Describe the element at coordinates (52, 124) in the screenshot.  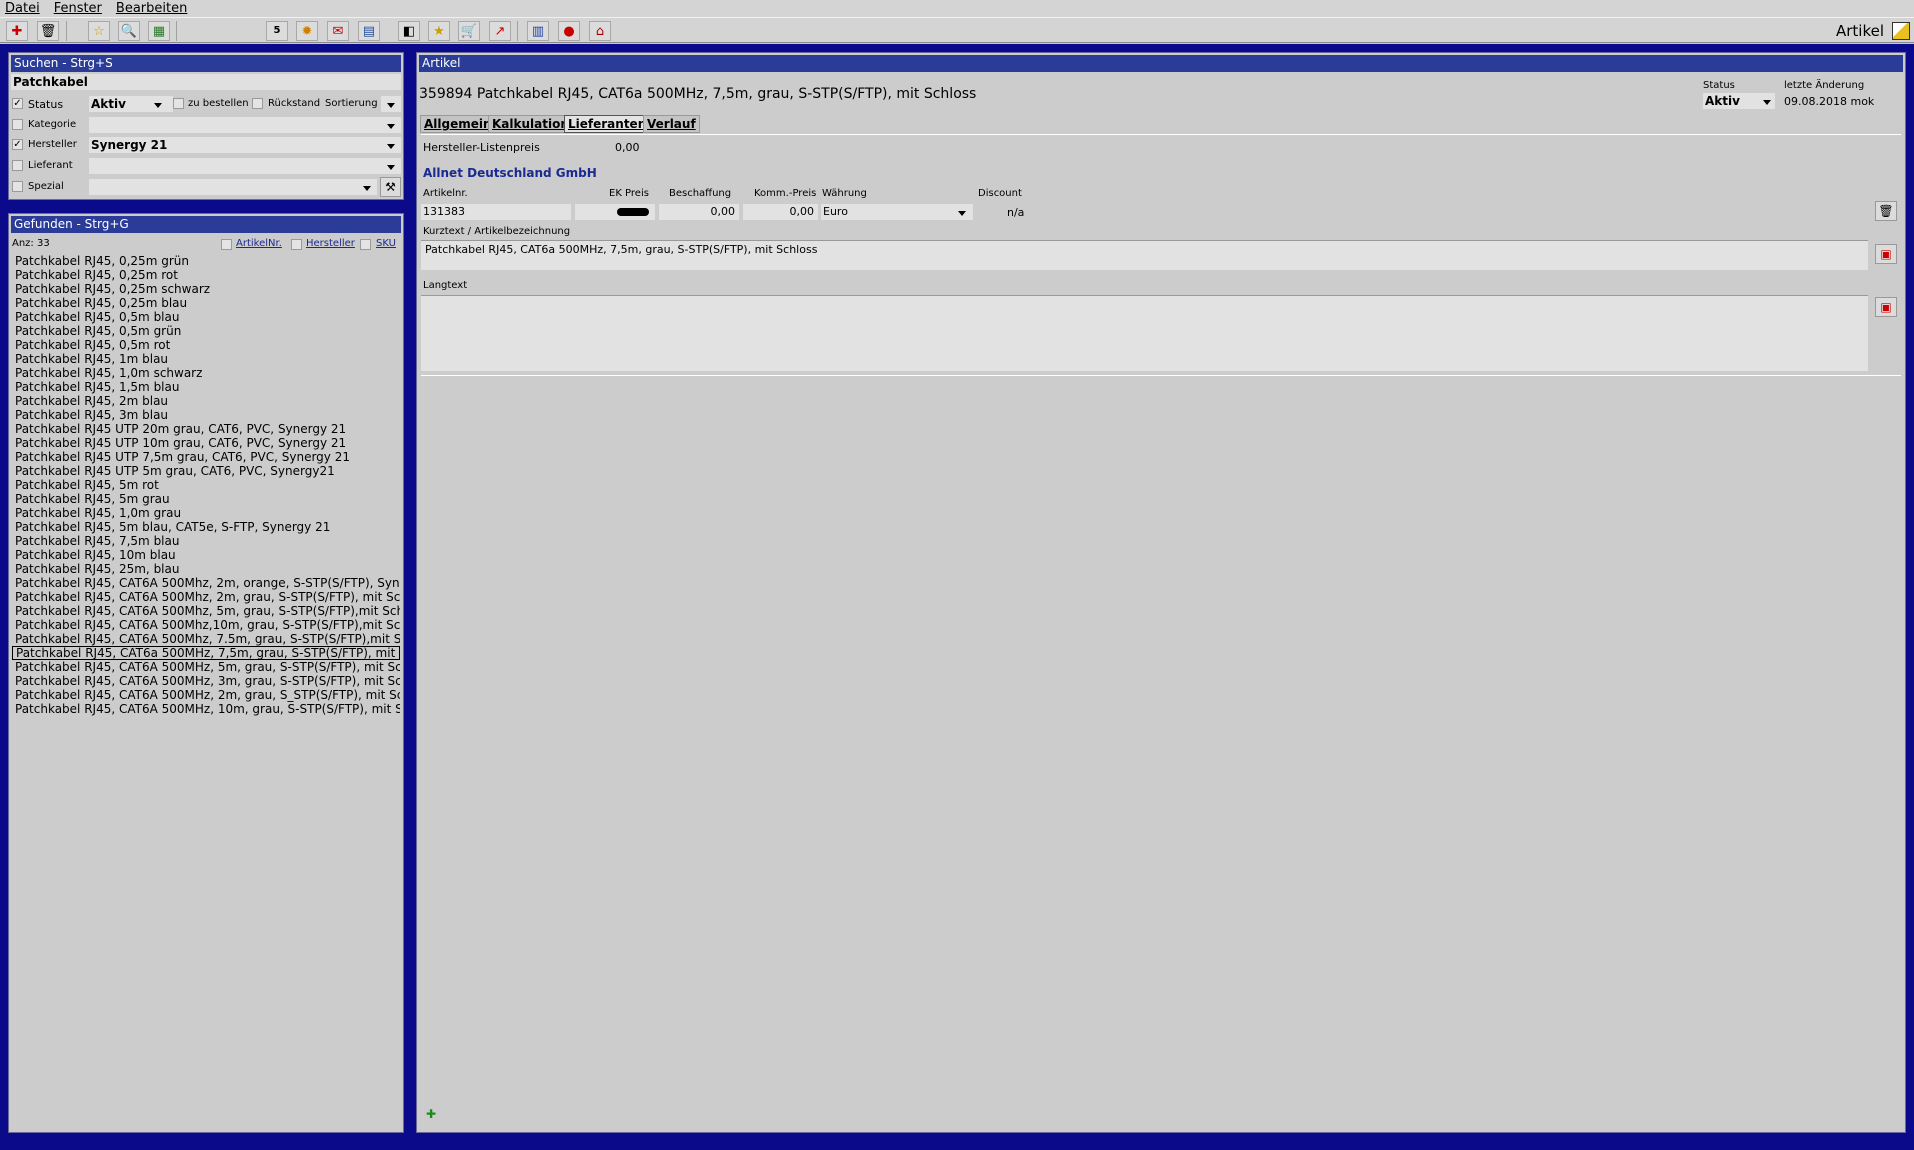
I see `kategorie-label: Kategorie` at that location.